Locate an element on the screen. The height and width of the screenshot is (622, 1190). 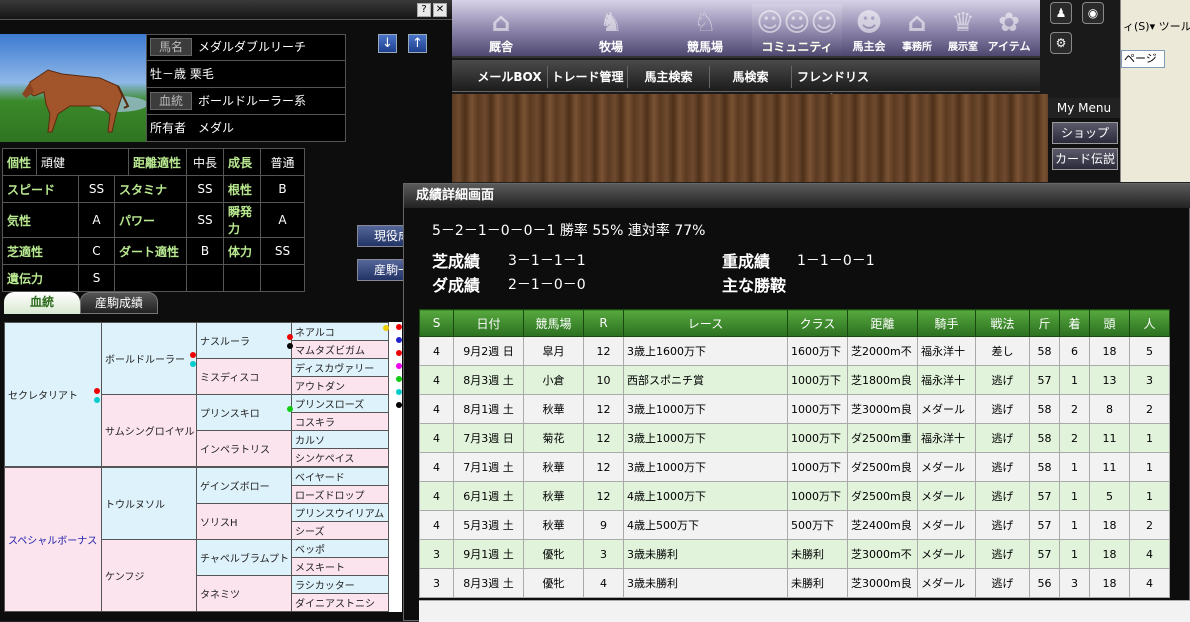
owner-search-button: 馬主検索 is located at coordinates (669, 77).